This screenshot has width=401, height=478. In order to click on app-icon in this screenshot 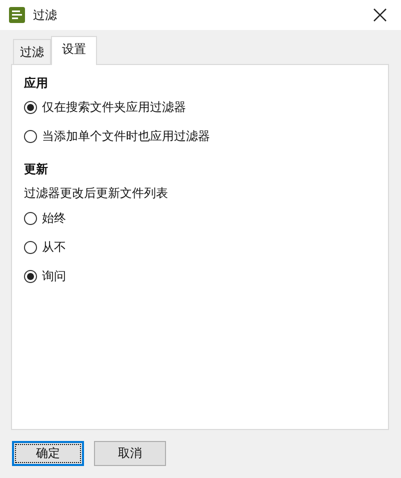, I will do `click(17, 15)`.